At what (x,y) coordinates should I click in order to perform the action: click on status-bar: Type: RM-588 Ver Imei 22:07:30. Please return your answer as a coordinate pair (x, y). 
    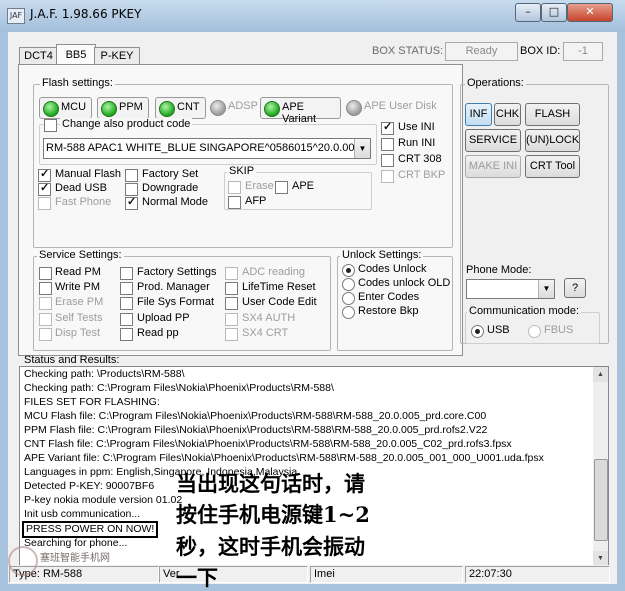
    Looking at the image, I should click on (312, 574).